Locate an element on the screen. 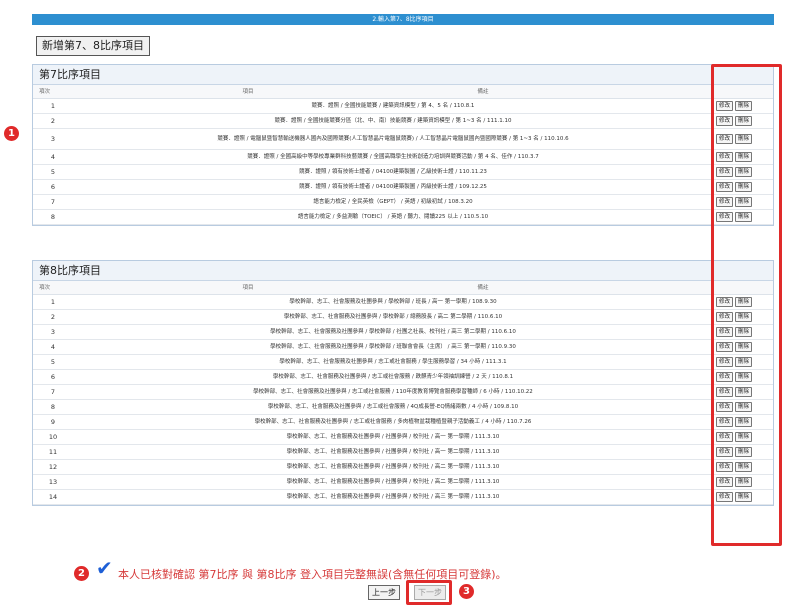 The image size is (808, 607). row-number: 10 is located at coordinates (53, 437).